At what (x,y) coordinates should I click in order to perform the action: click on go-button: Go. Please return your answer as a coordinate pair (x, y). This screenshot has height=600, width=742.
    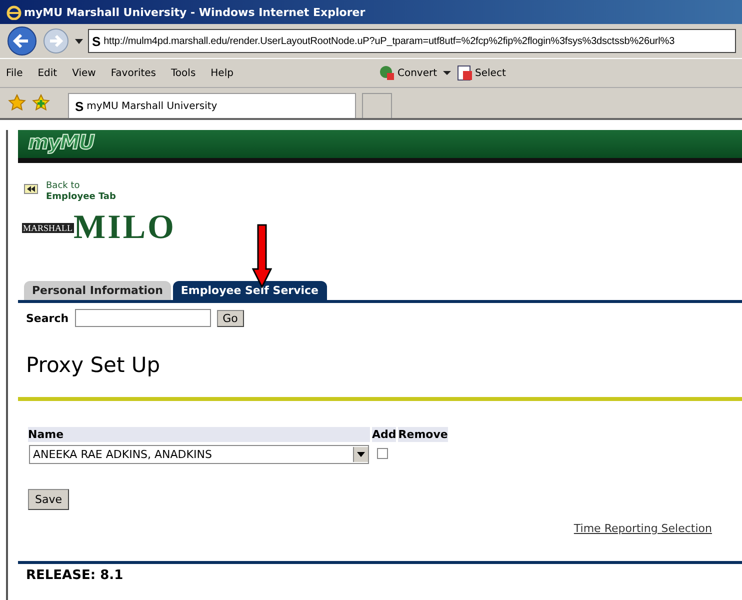
    Looking at the image, I should click on (230, 318).